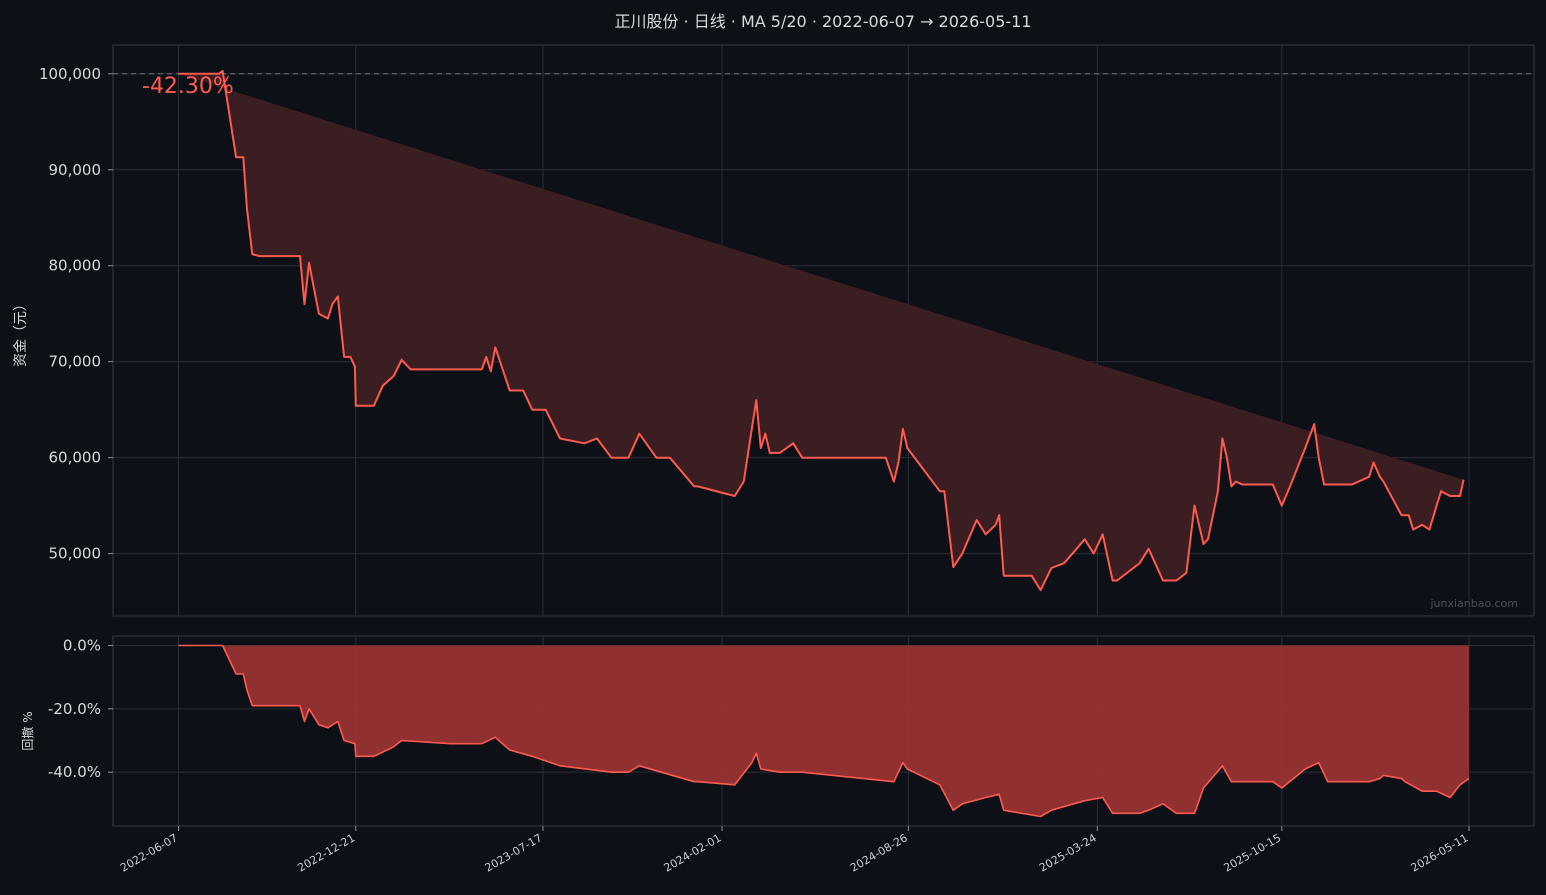 Image resolution: width=1546 pixels, height=895 pixels. Describe the element at coordinates (74, 709) in the screenshot. I see `y-tick-label: -20.0%` at that location.